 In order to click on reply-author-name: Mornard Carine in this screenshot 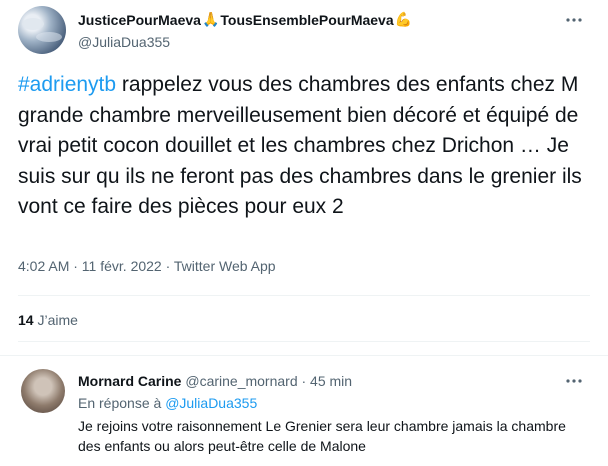, I will do `click(129, 381)`.